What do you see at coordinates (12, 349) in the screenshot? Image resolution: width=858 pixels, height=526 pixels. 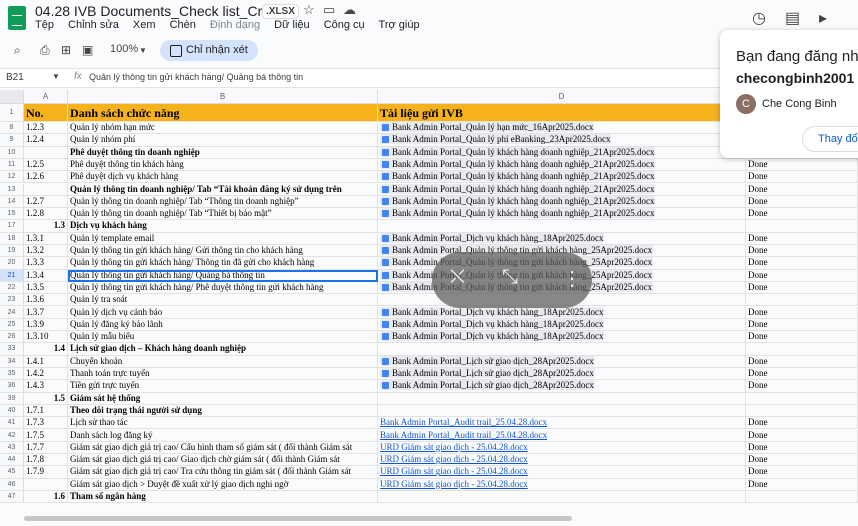 I see `row-number: 33` at bounding box center [12, 349].